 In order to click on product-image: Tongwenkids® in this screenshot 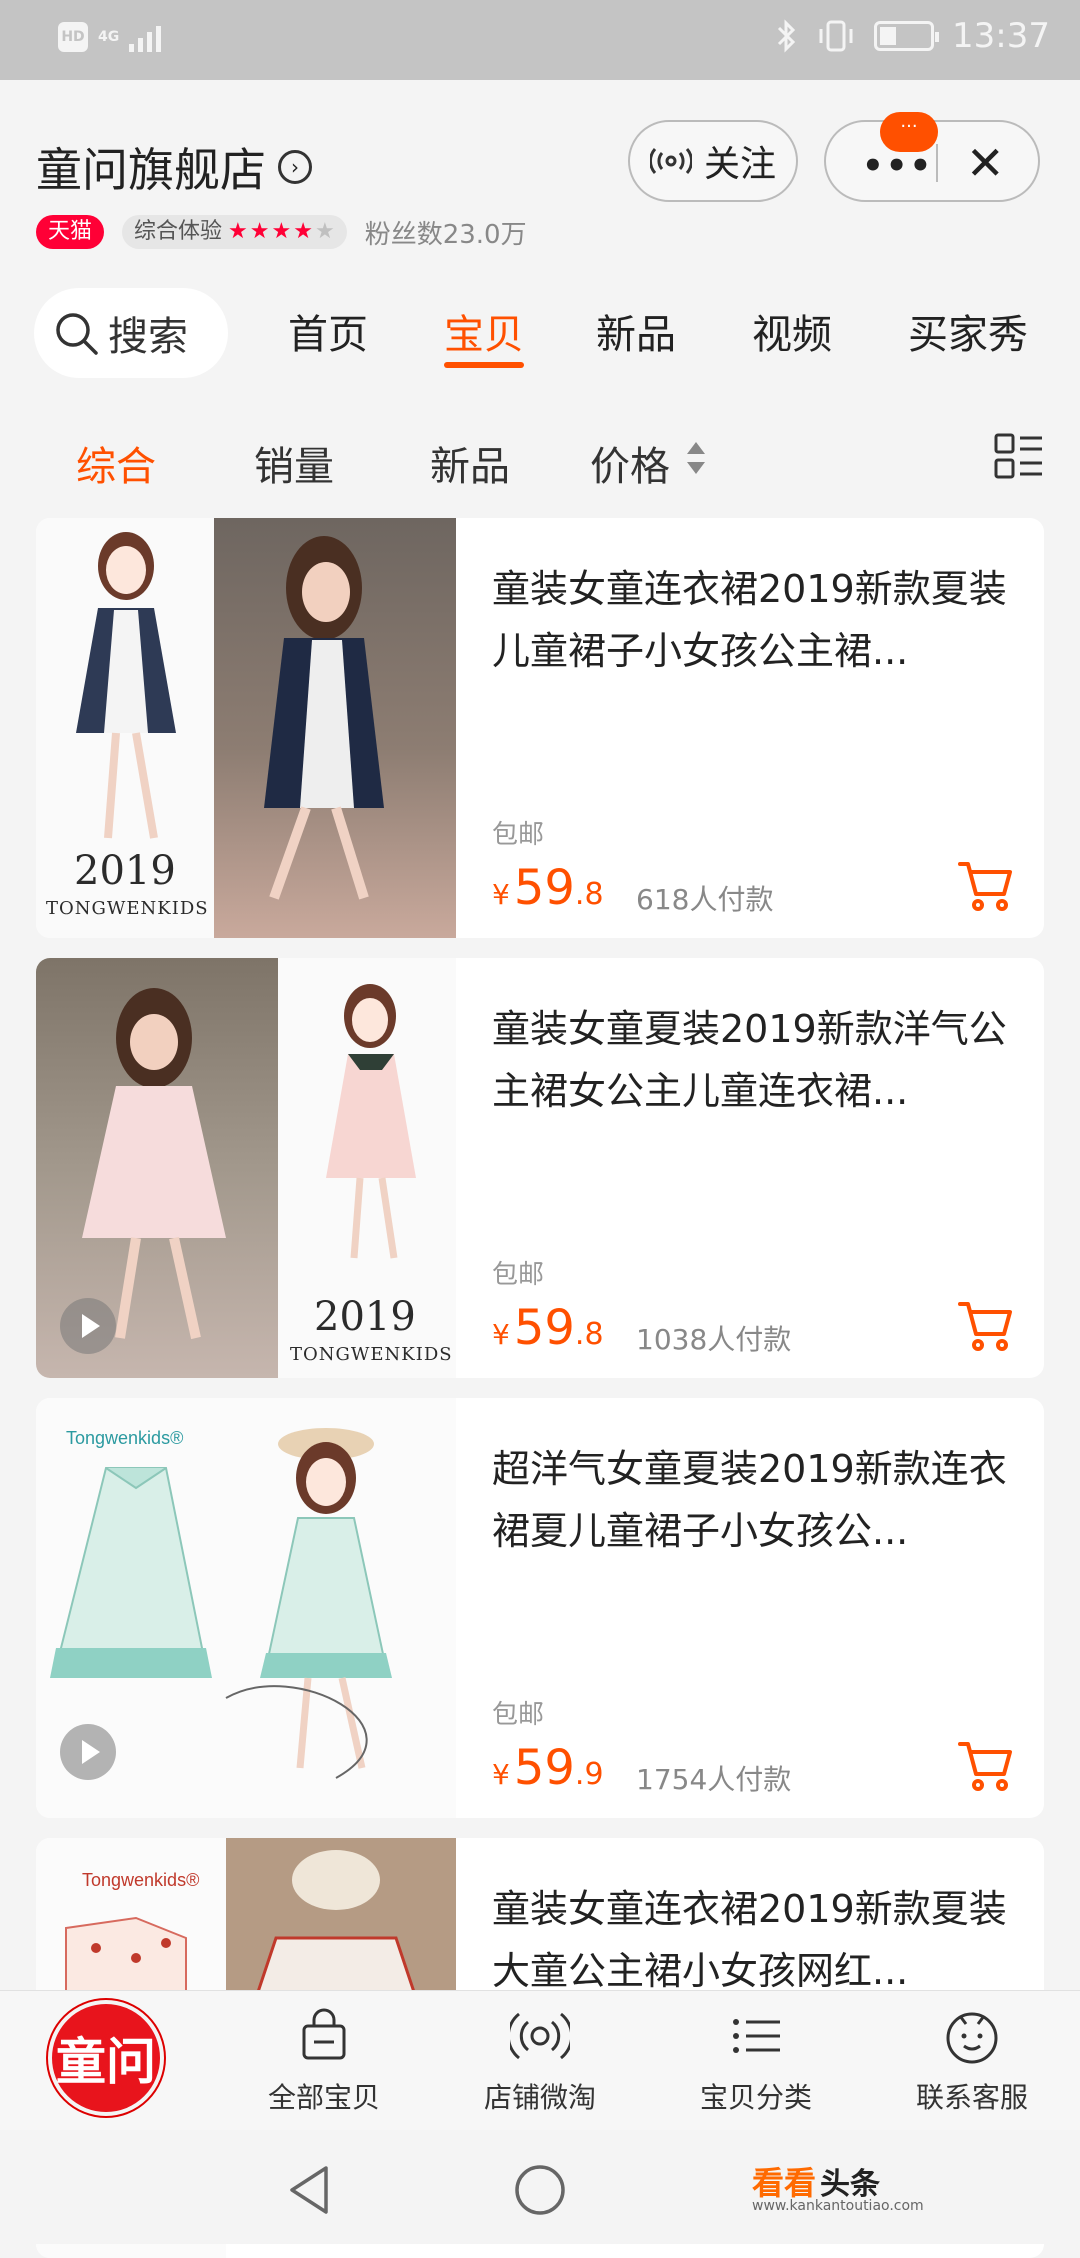, I will do `click(246, 1608)`.